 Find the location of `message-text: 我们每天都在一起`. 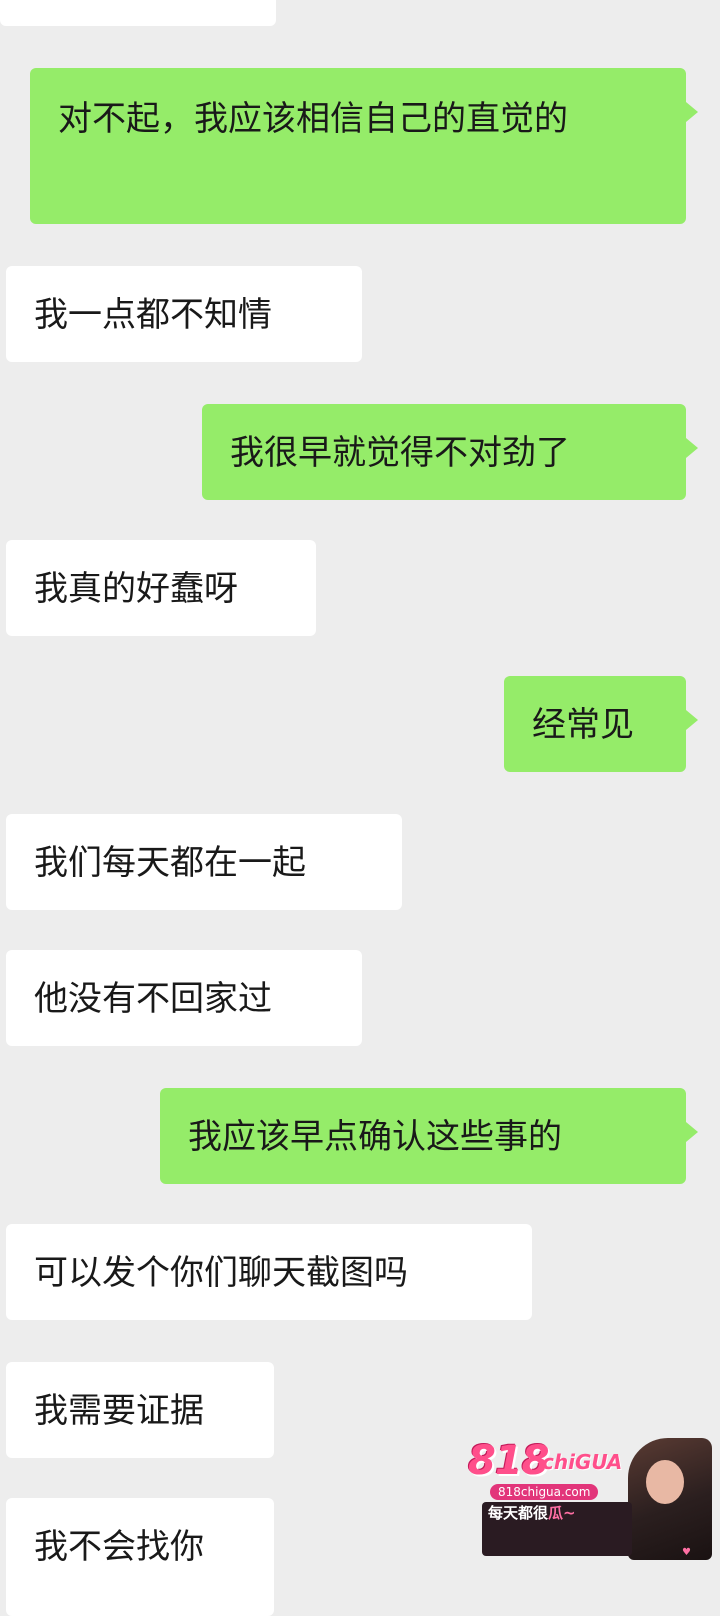

message-text: 我们每天都在一起 is located at coordinates (170, 863).